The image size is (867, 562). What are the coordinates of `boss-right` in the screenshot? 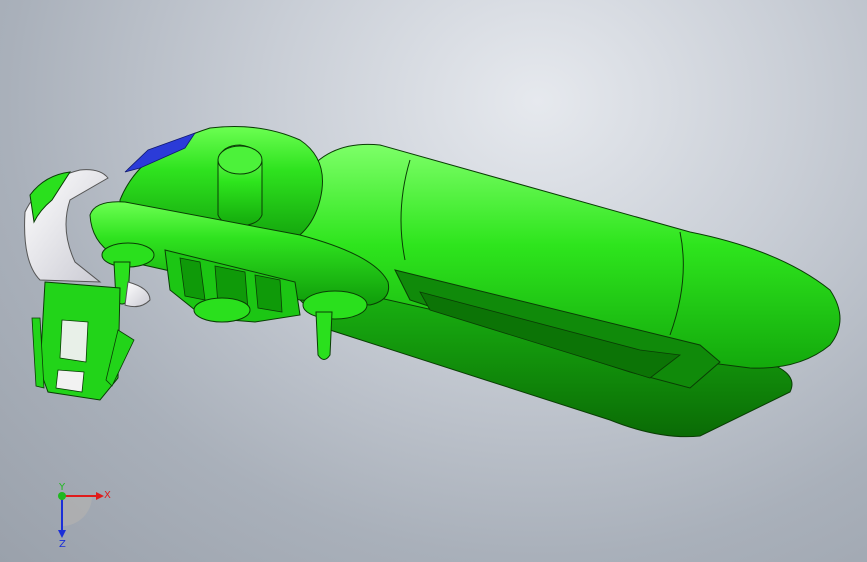 It's located at (335, 305).